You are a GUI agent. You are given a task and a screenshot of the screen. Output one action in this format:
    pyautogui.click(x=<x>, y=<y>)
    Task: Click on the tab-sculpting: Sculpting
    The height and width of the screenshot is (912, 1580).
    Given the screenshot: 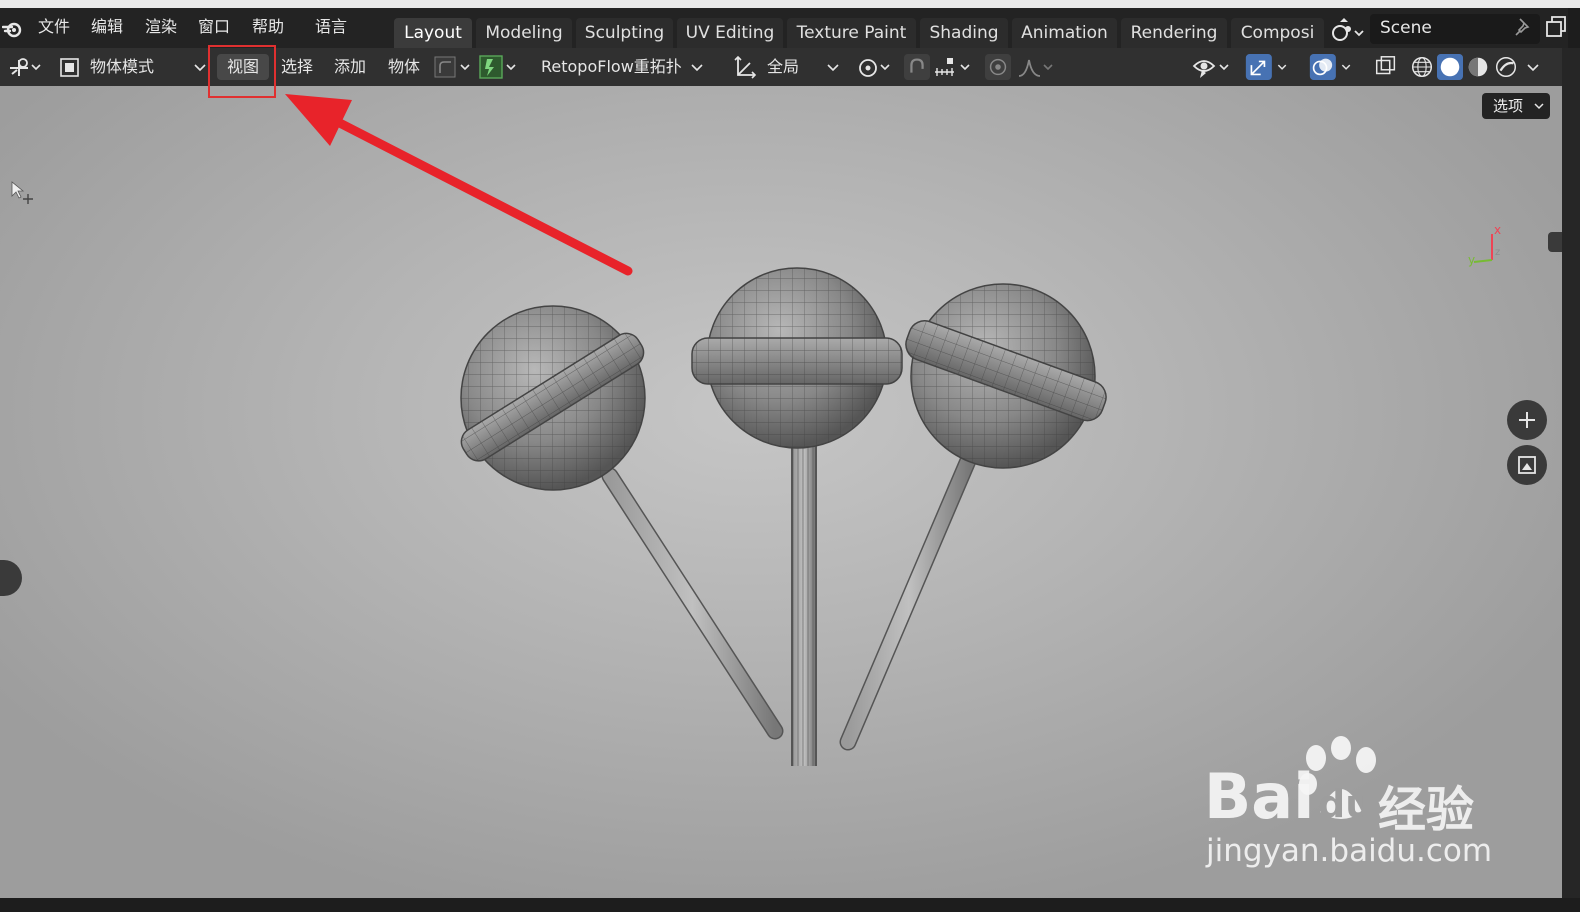 What is the action you would take?
    pyautogui.click(x=624, y=33)
    